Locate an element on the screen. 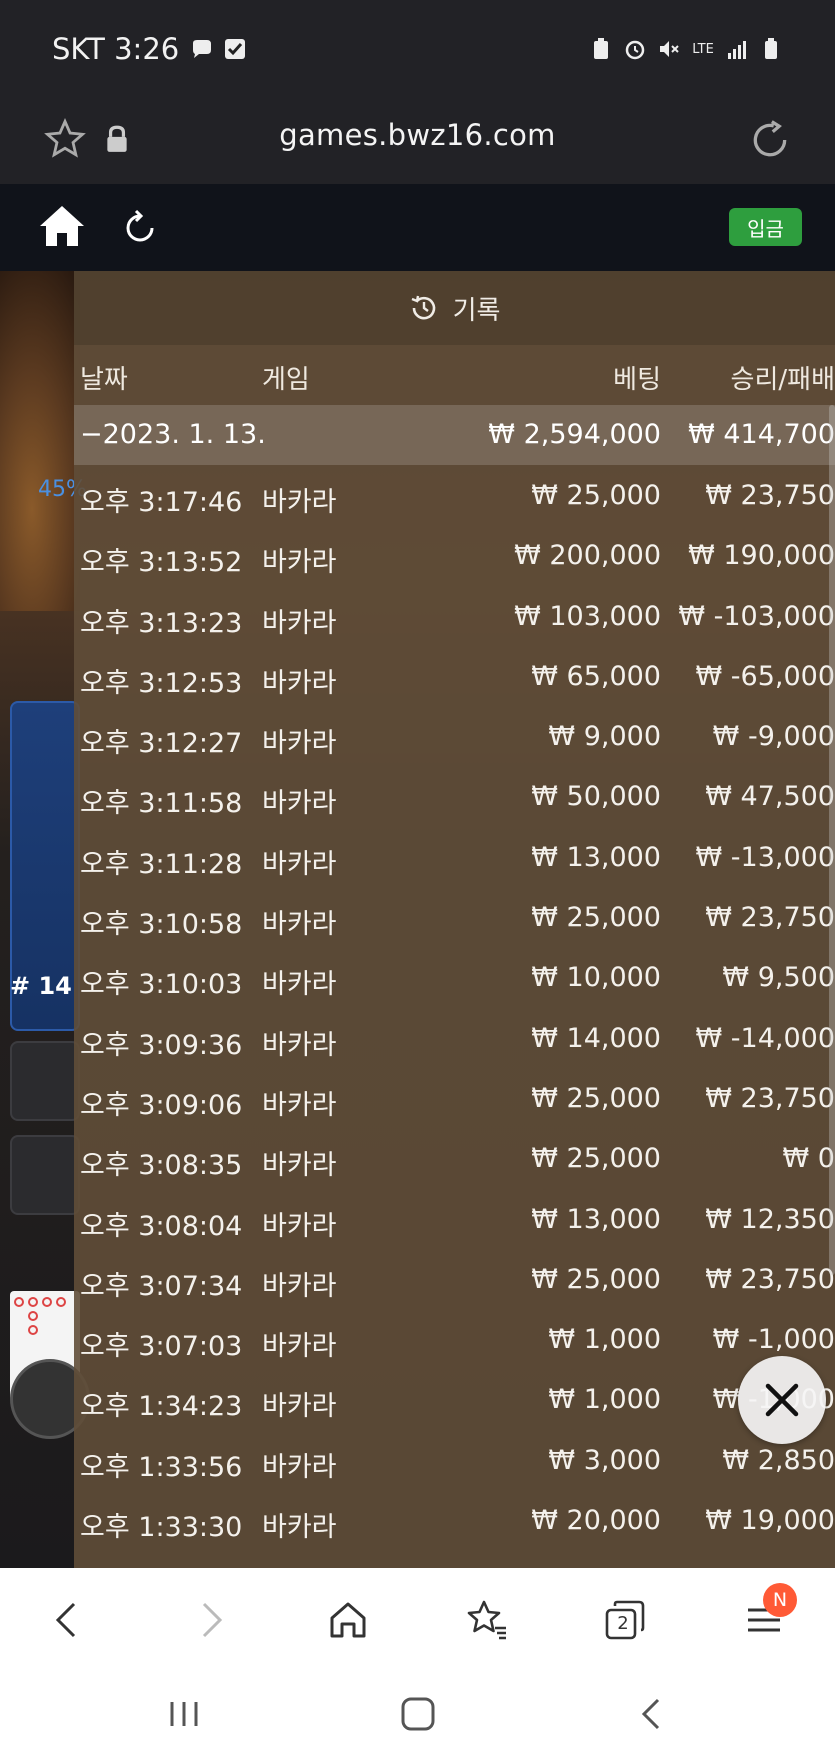  refresh-icon is located at coordinates (140, 226).